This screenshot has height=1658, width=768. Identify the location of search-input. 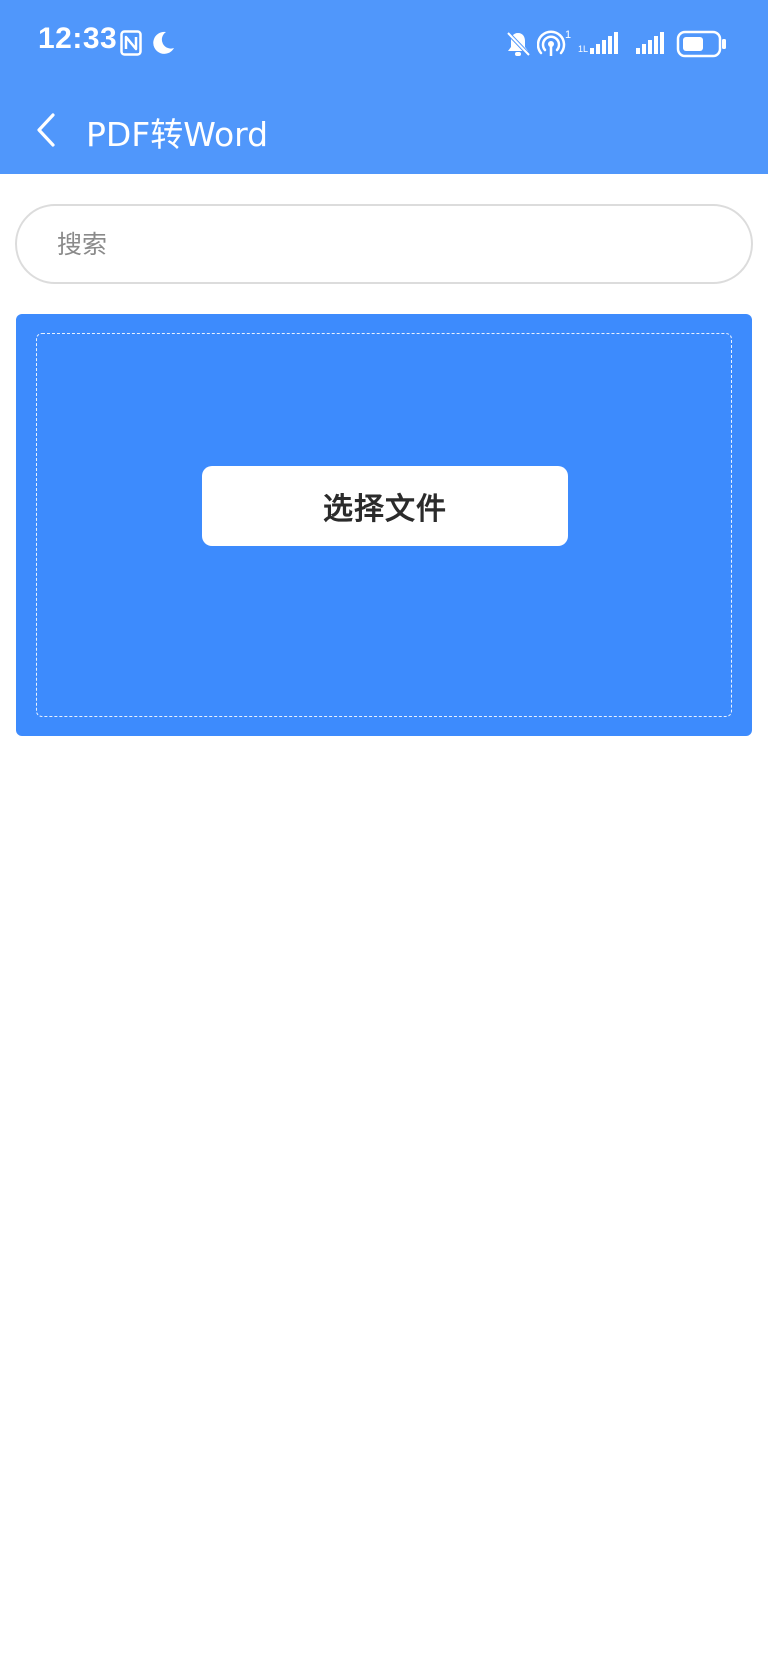
(387, 244).